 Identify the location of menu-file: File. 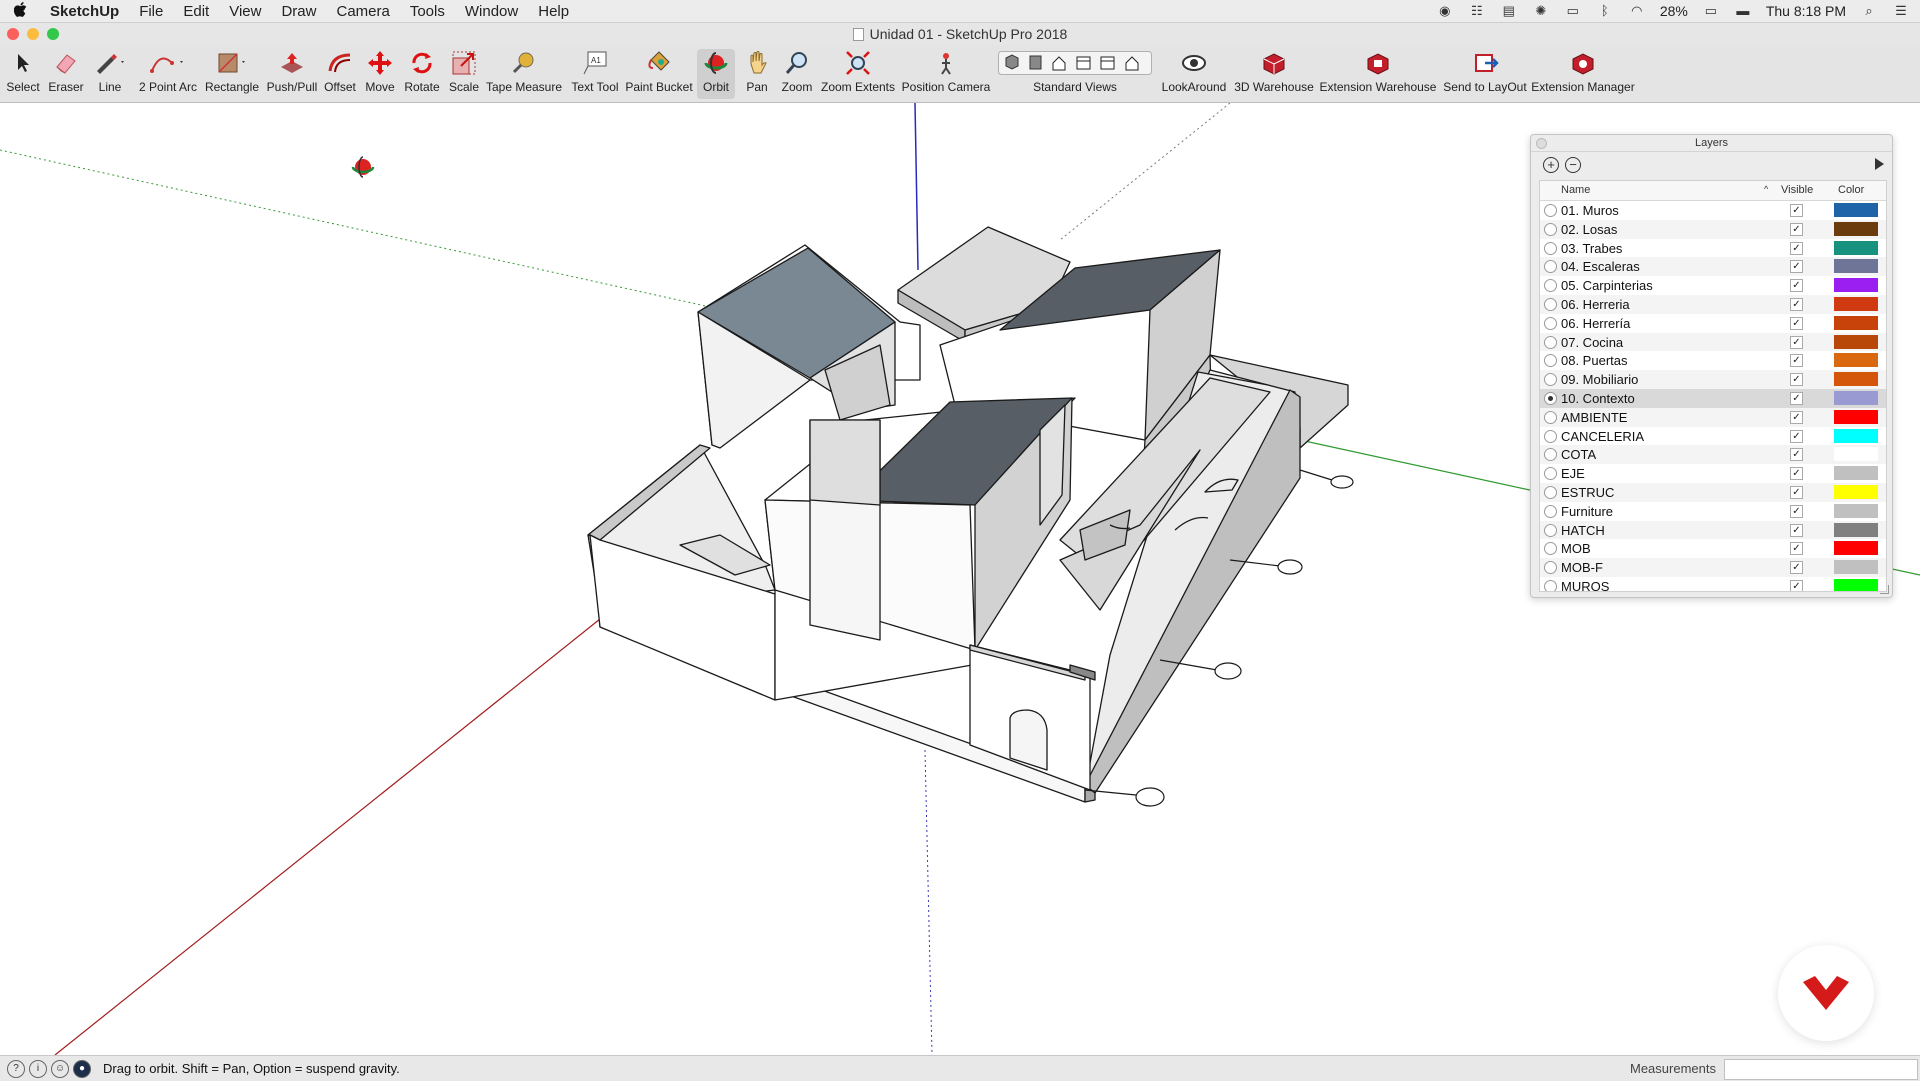
(151, 11).